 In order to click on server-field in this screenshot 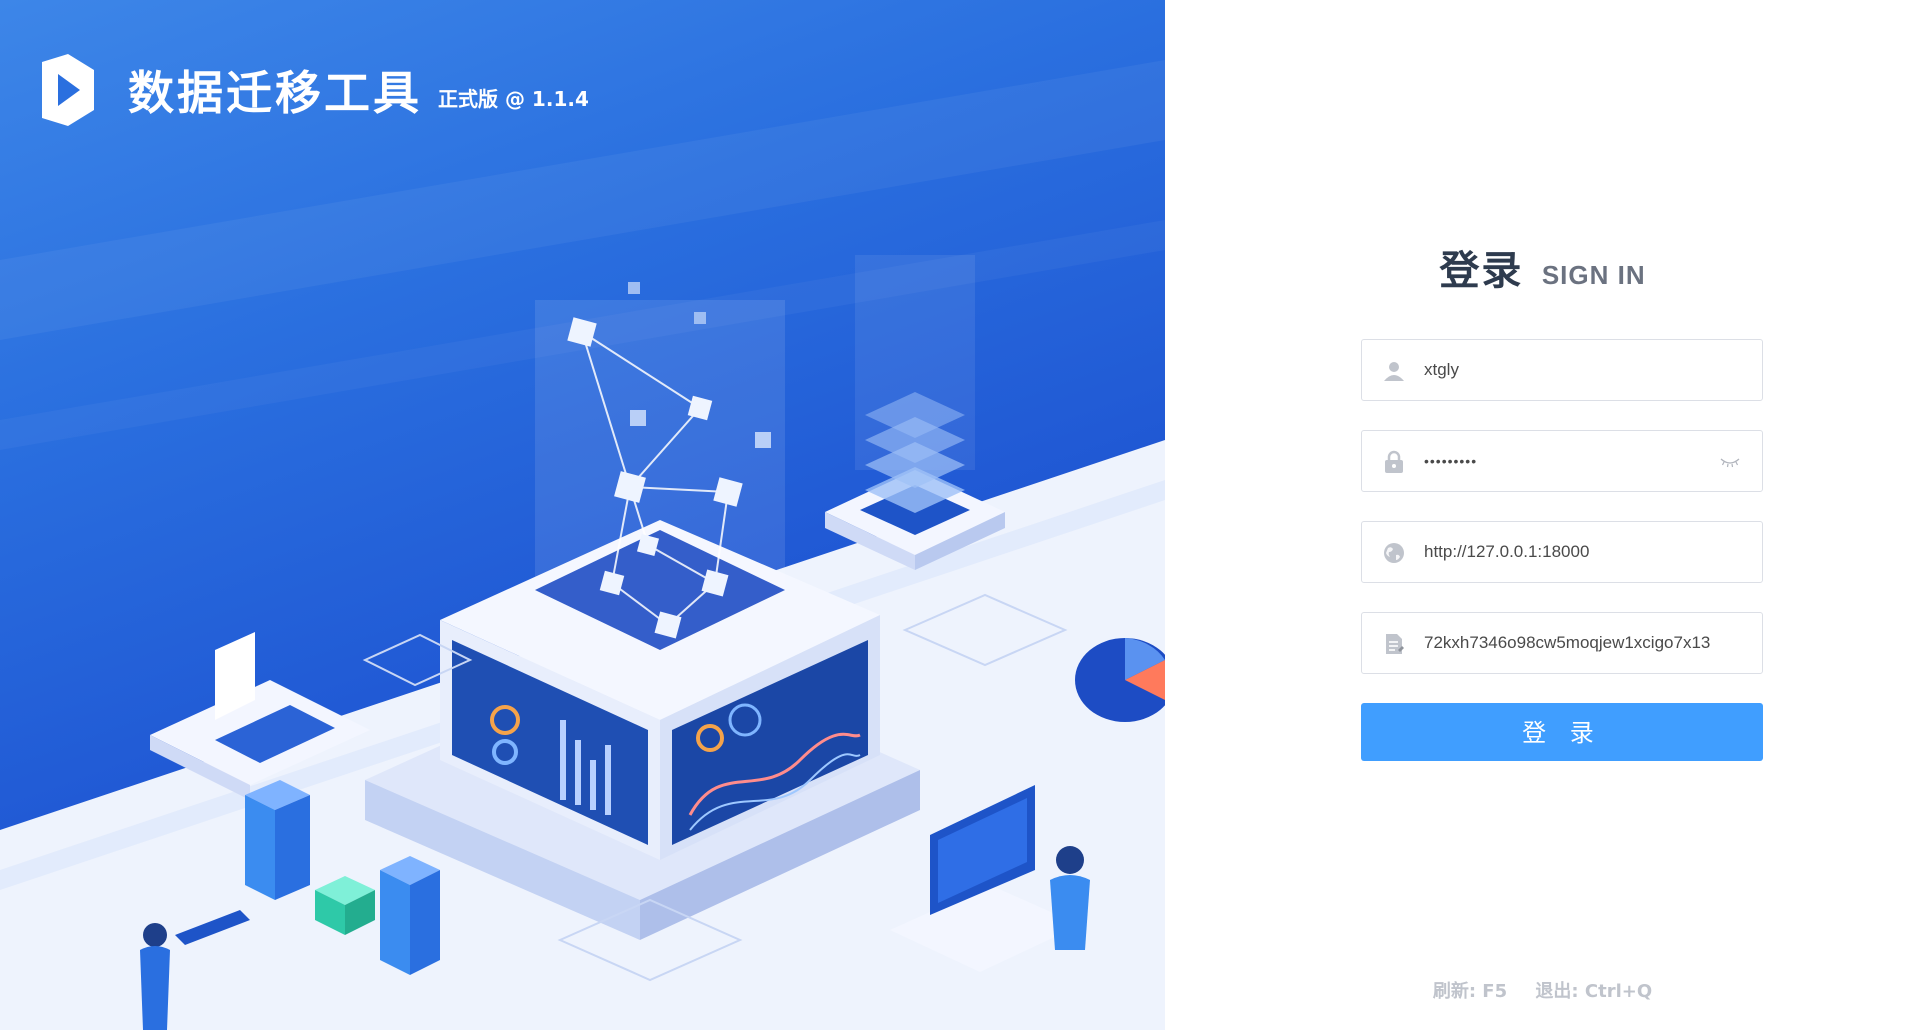, I will do `click(1562, 552)`.